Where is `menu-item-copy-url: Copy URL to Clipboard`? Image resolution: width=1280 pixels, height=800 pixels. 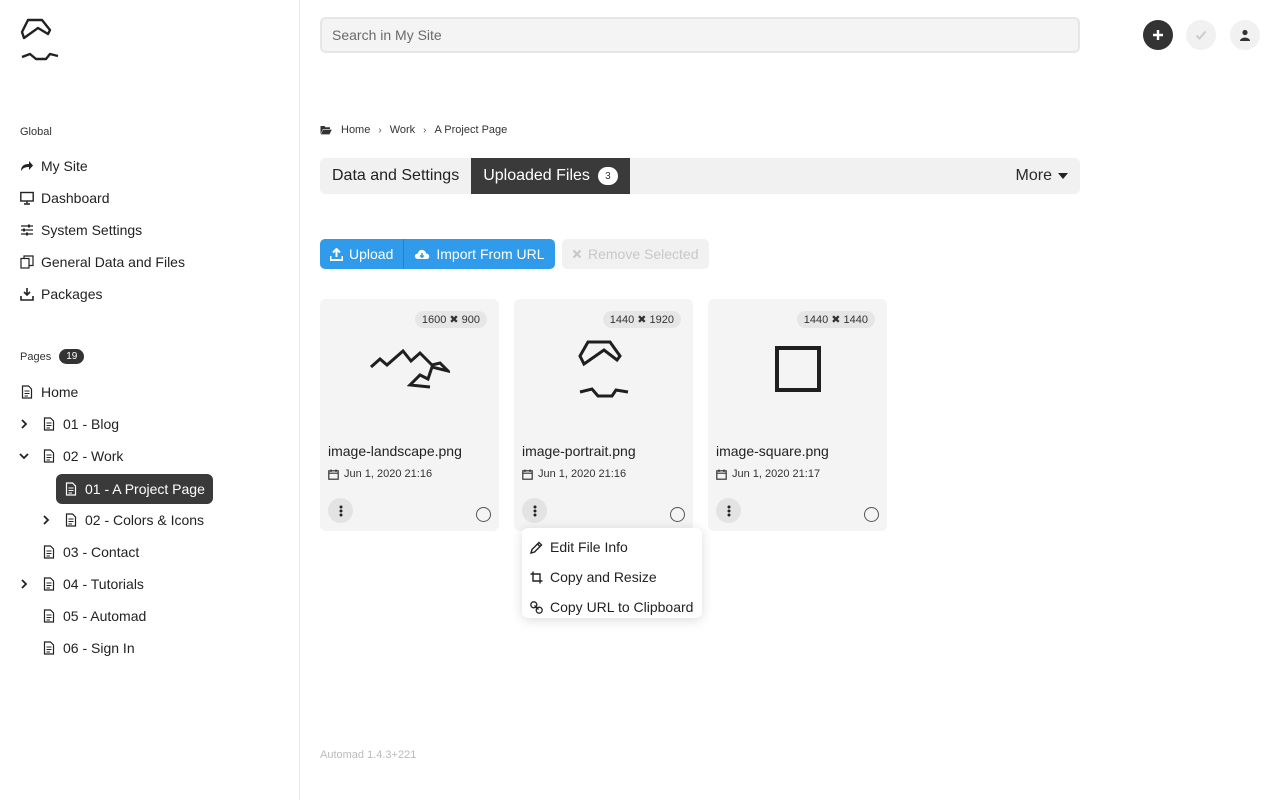
menu-item-copy-url: Copy URL to Clipboard is located at coordinates (612, 607).